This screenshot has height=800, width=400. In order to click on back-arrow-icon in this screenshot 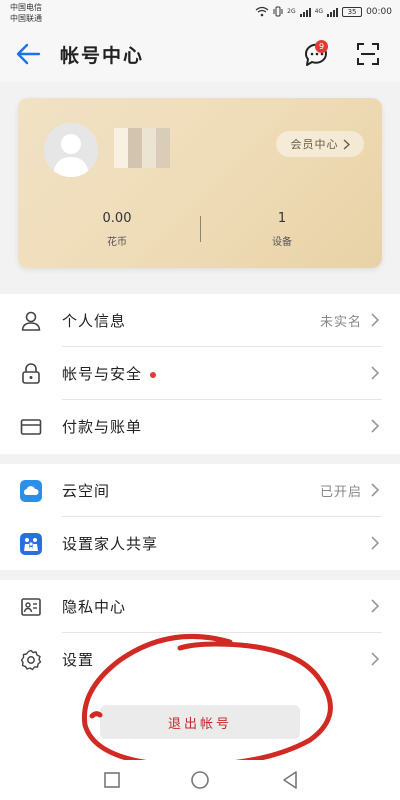, I will do `click(28, 54)`.